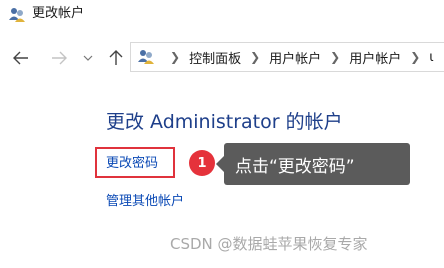 This screenshot has width=444, height=268. I want to click on arrow-right-icon, so click(59, 58).